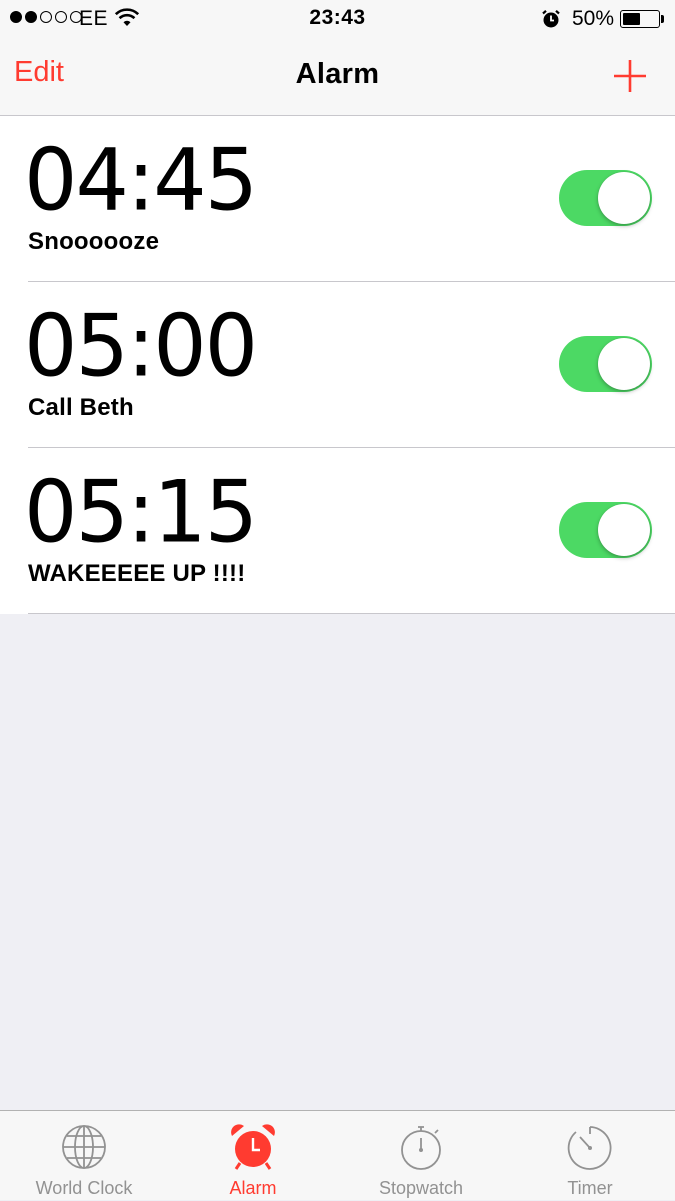  What do you see at coordinates (84, 1147) in the screenshot?
I see `globe-icon` at bounding box center [84, 1147].